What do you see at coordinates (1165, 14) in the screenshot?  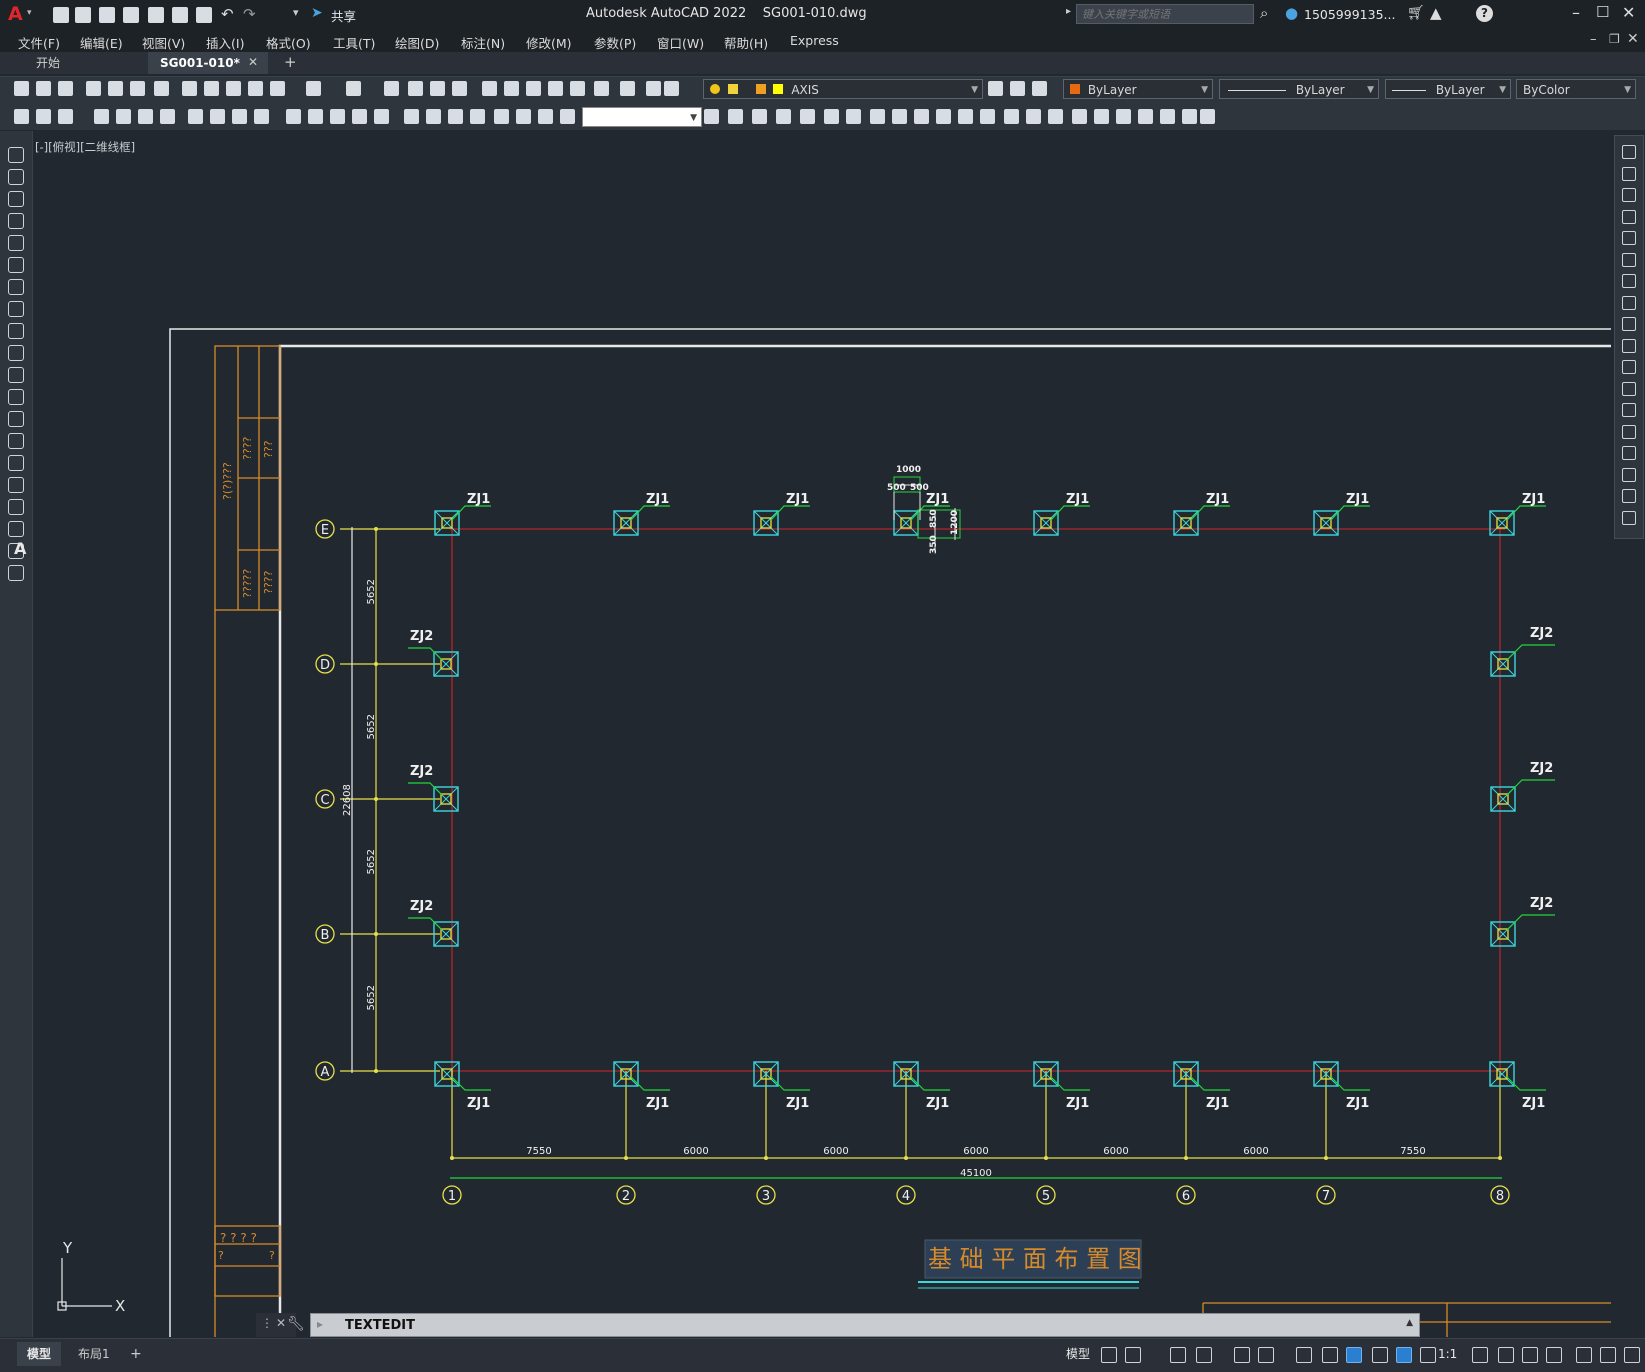 I see `search-input` at bounding box center [1165, 14].